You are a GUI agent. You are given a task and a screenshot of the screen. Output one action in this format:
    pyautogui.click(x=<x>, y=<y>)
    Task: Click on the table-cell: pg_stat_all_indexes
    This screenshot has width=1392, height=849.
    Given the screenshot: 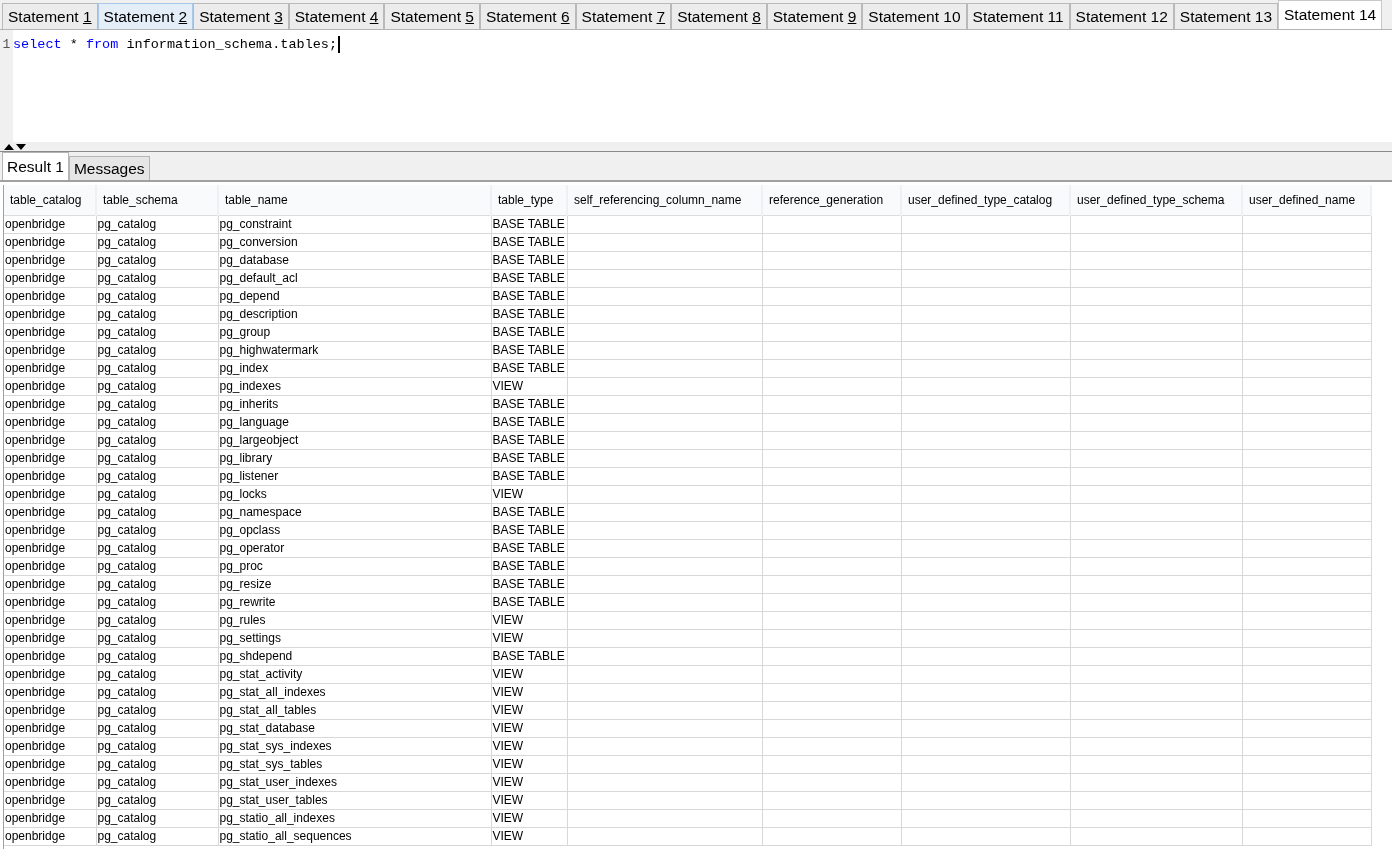 What is the action you would take?
    pyautogui.click(x=354, y=692)
    